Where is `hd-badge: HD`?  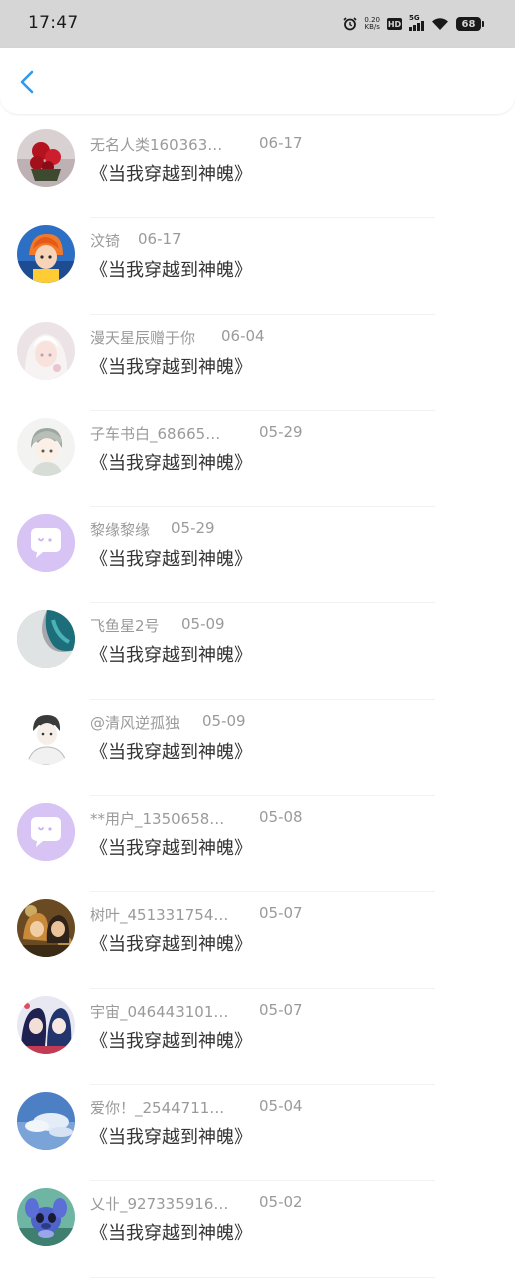 hd-badge: HD is located at coordinates (394, 24).